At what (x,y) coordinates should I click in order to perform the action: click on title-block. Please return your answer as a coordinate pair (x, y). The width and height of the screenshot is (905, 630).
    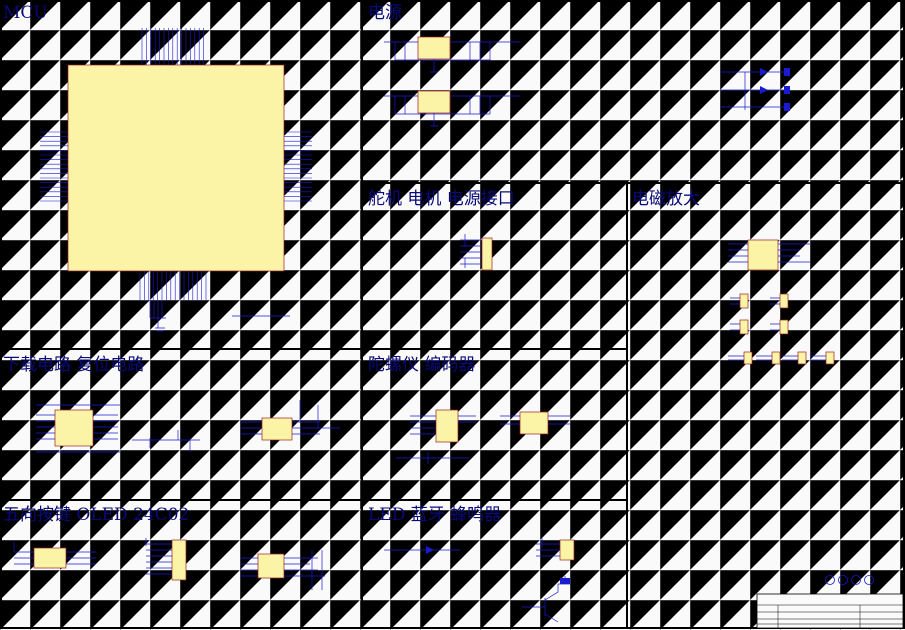
    Looking at the image, I should click on (830, 611).